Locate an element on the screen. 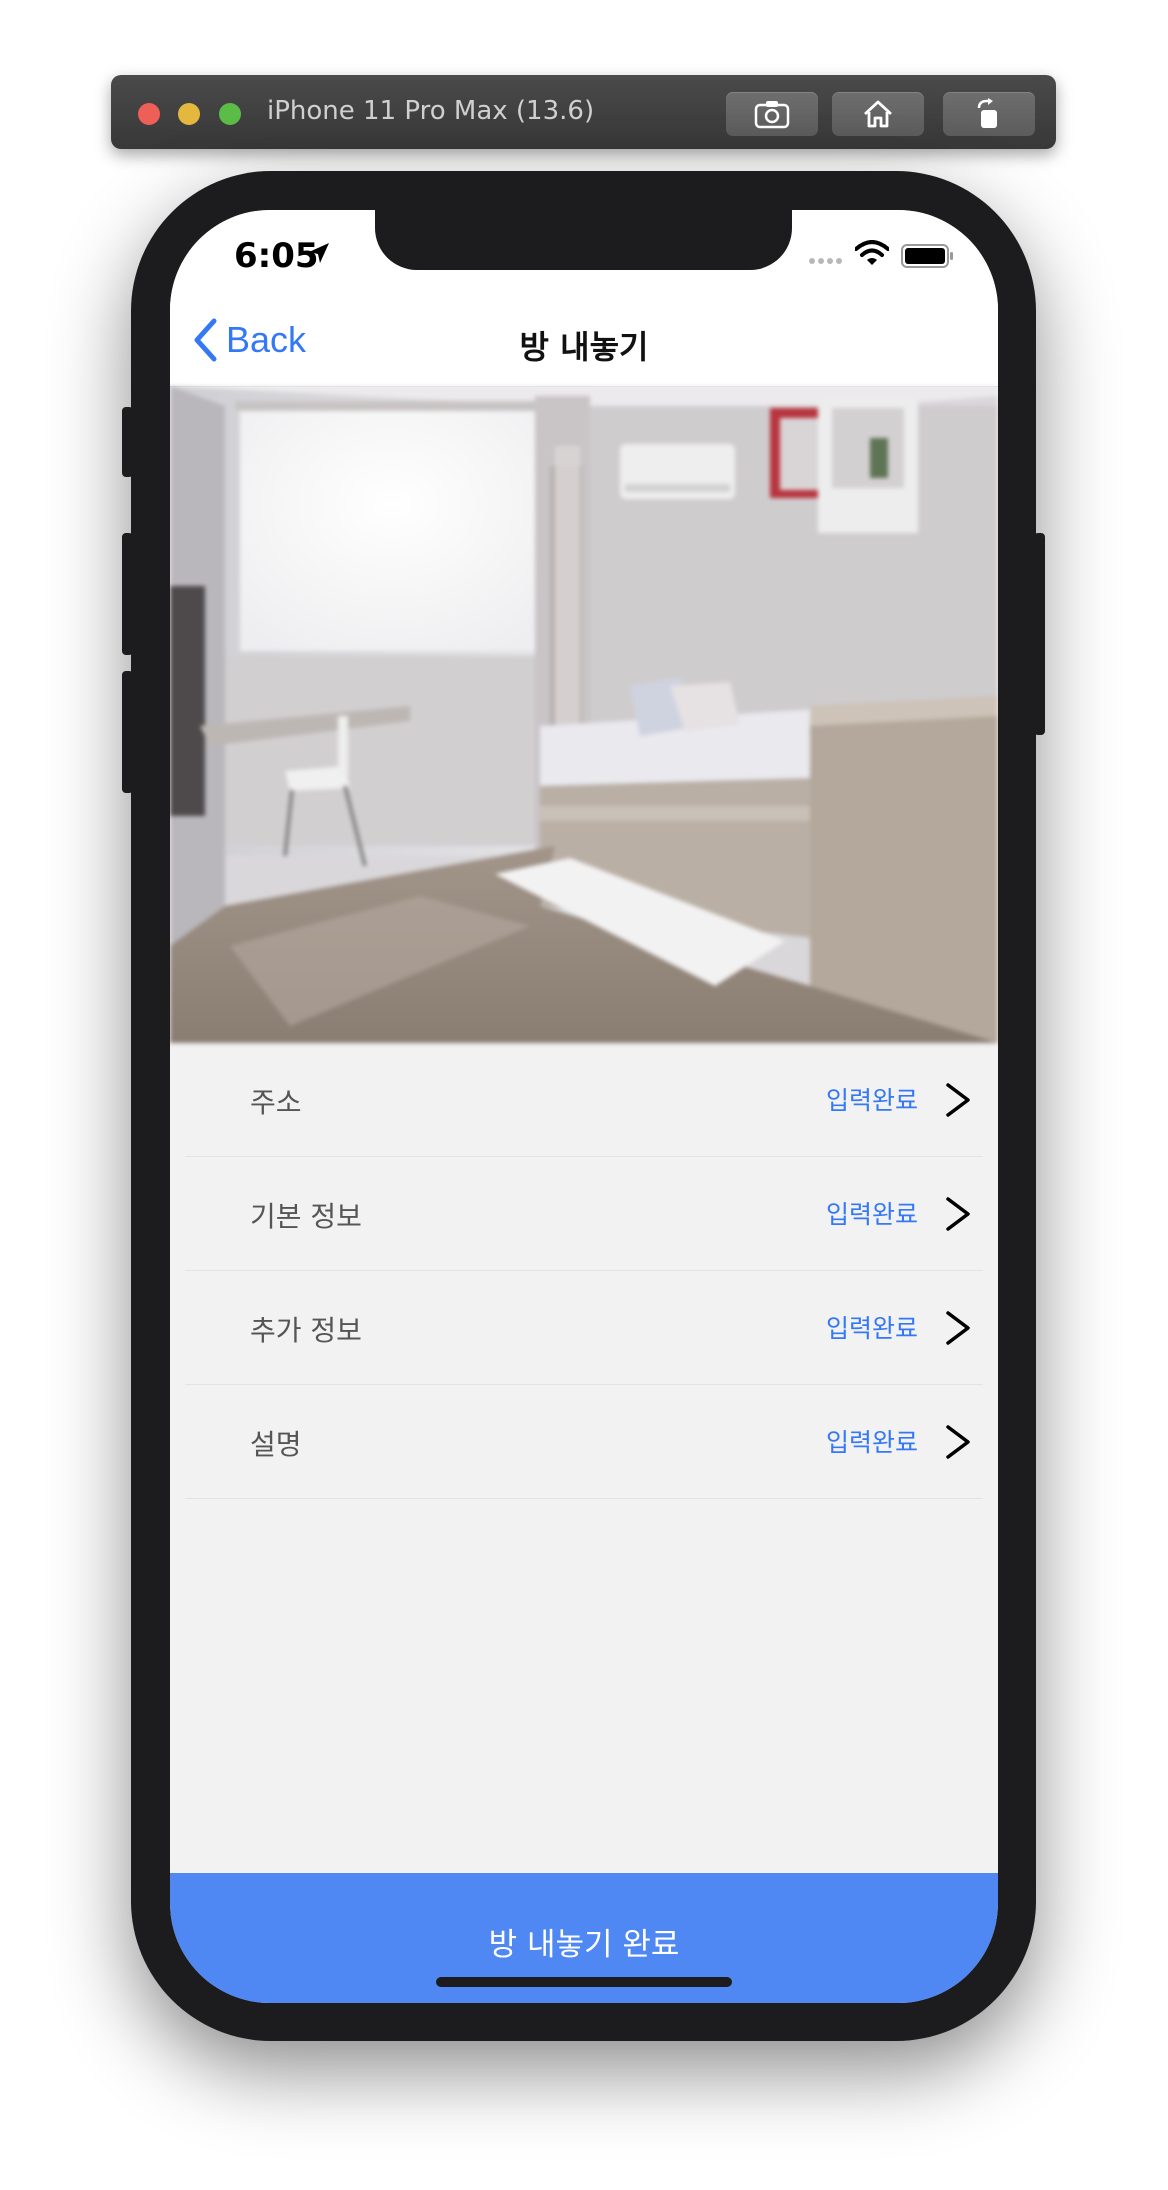  list-item-description: 설명 입력완료 is located at coordinates (584, 1442).